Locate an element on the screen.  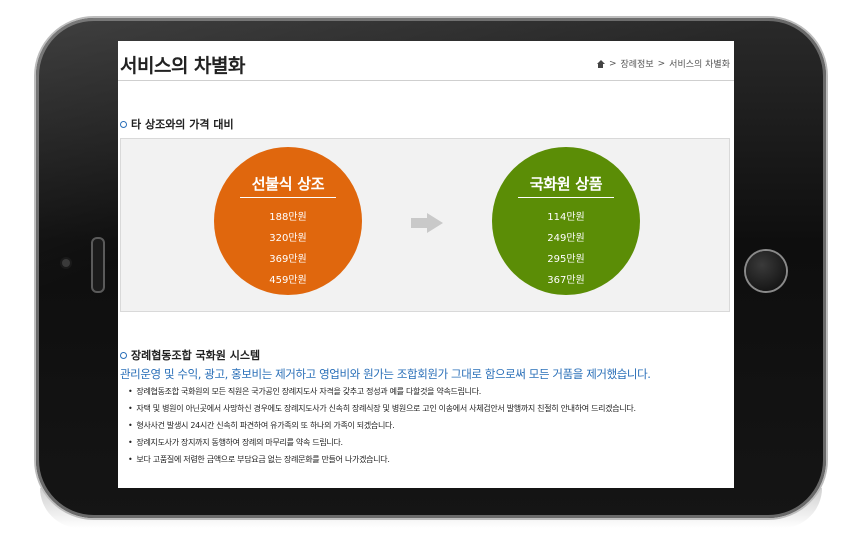
title-divider is located at coordinates (426, 80).